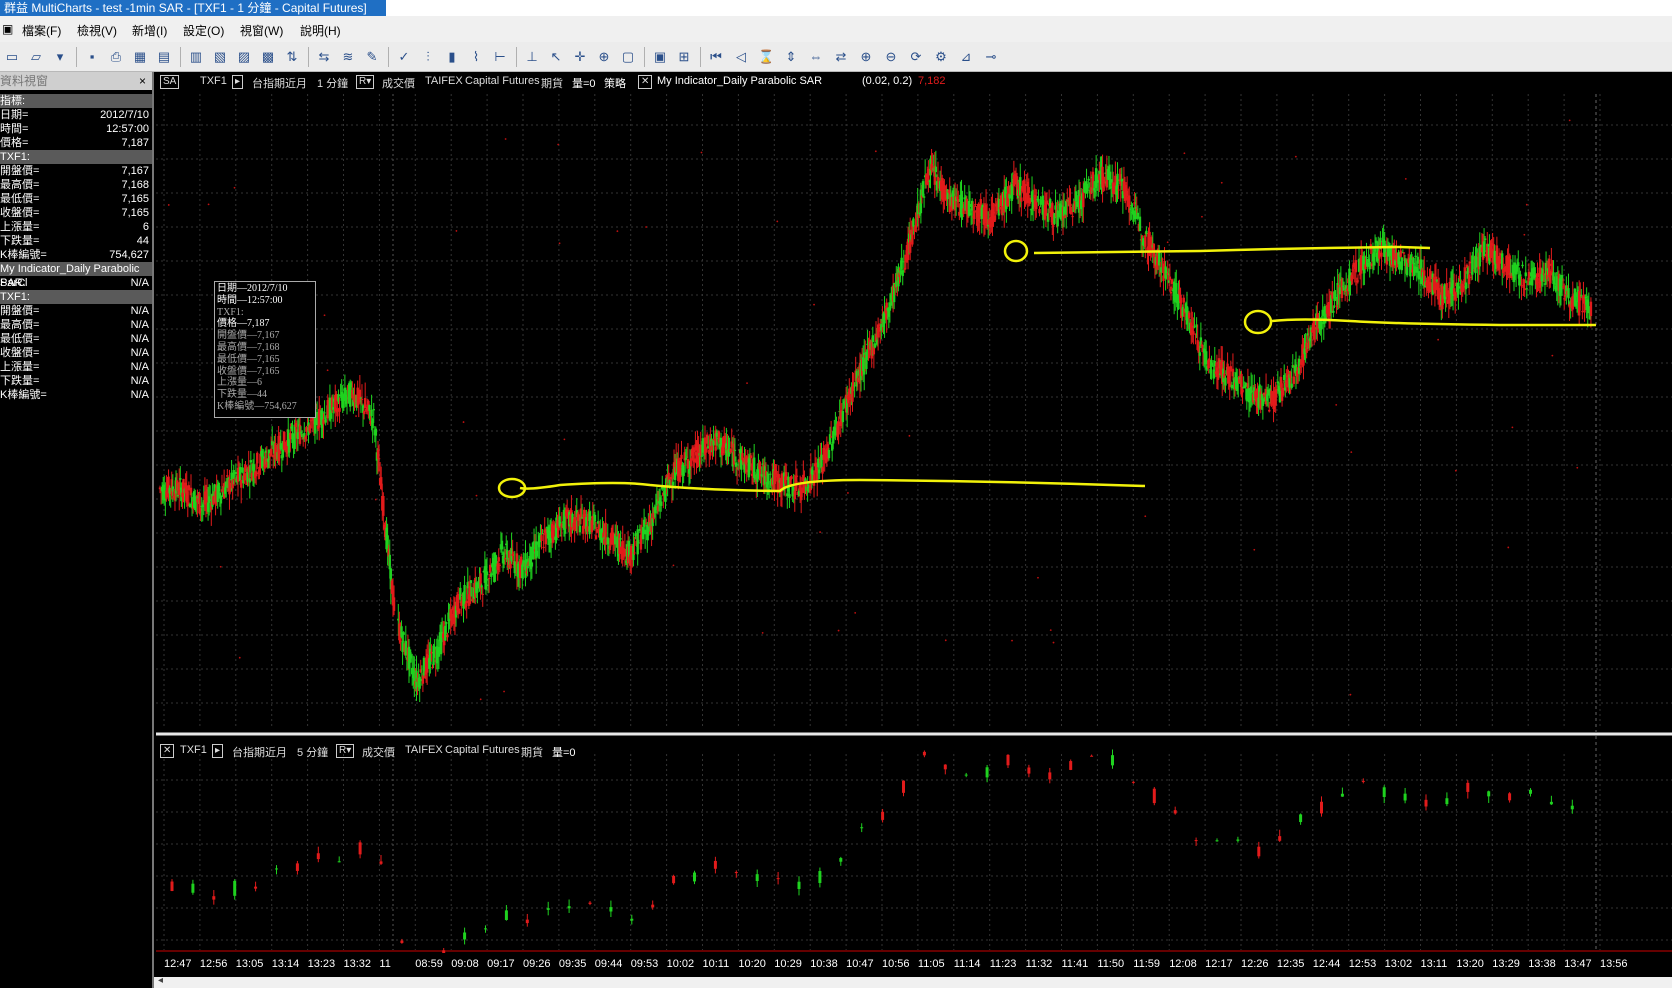 The width and height of the screenshot is (1672, 988). I want to click on close-subchart-icon: ✕, so click(167, 751).